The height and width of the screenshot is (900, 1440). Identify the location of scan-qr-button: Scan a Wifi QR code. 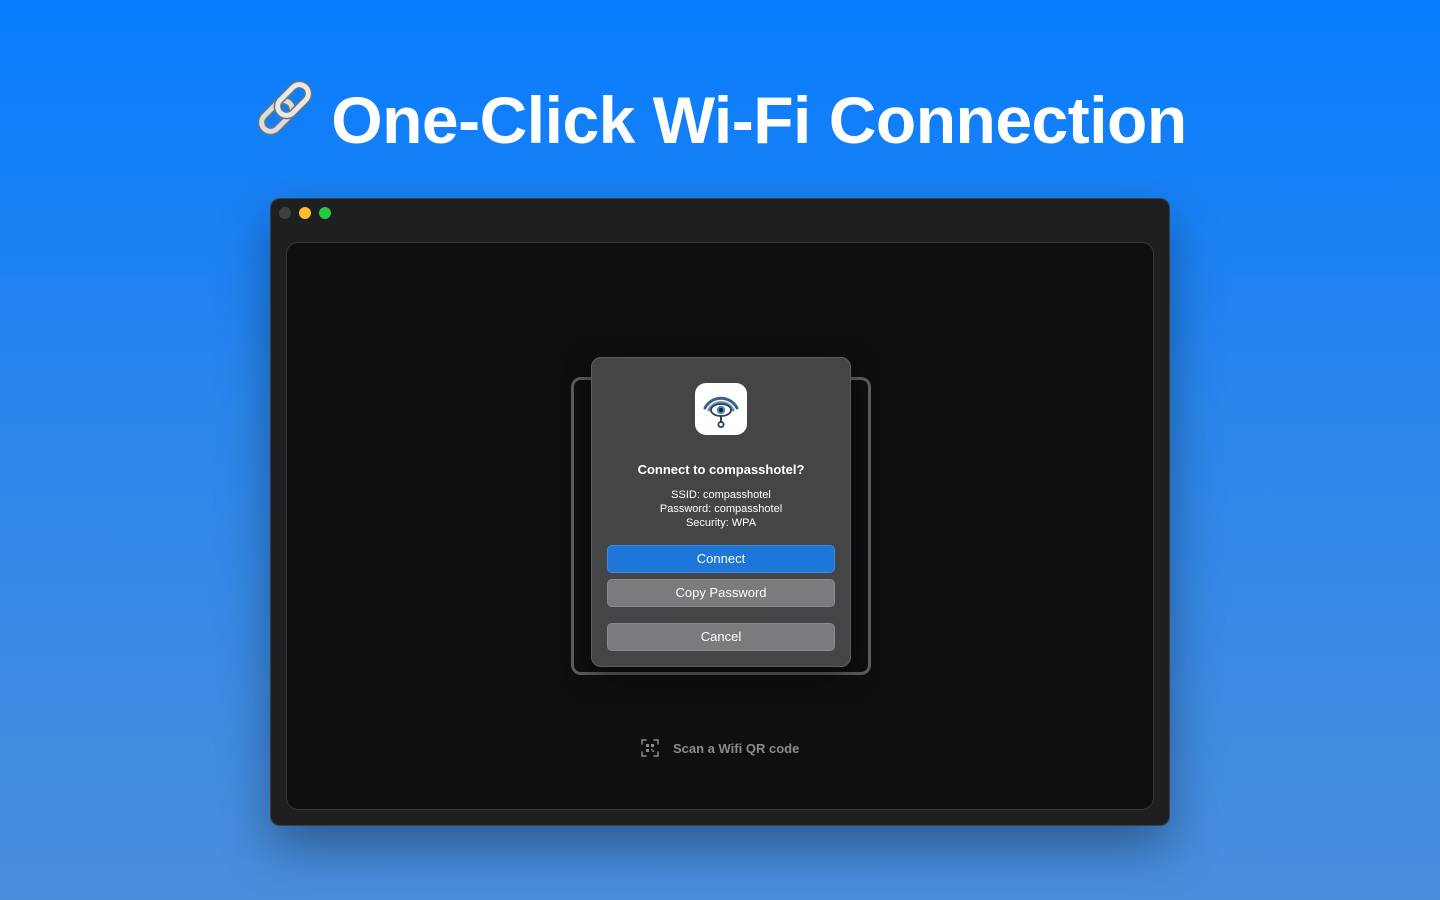
(720, 748).